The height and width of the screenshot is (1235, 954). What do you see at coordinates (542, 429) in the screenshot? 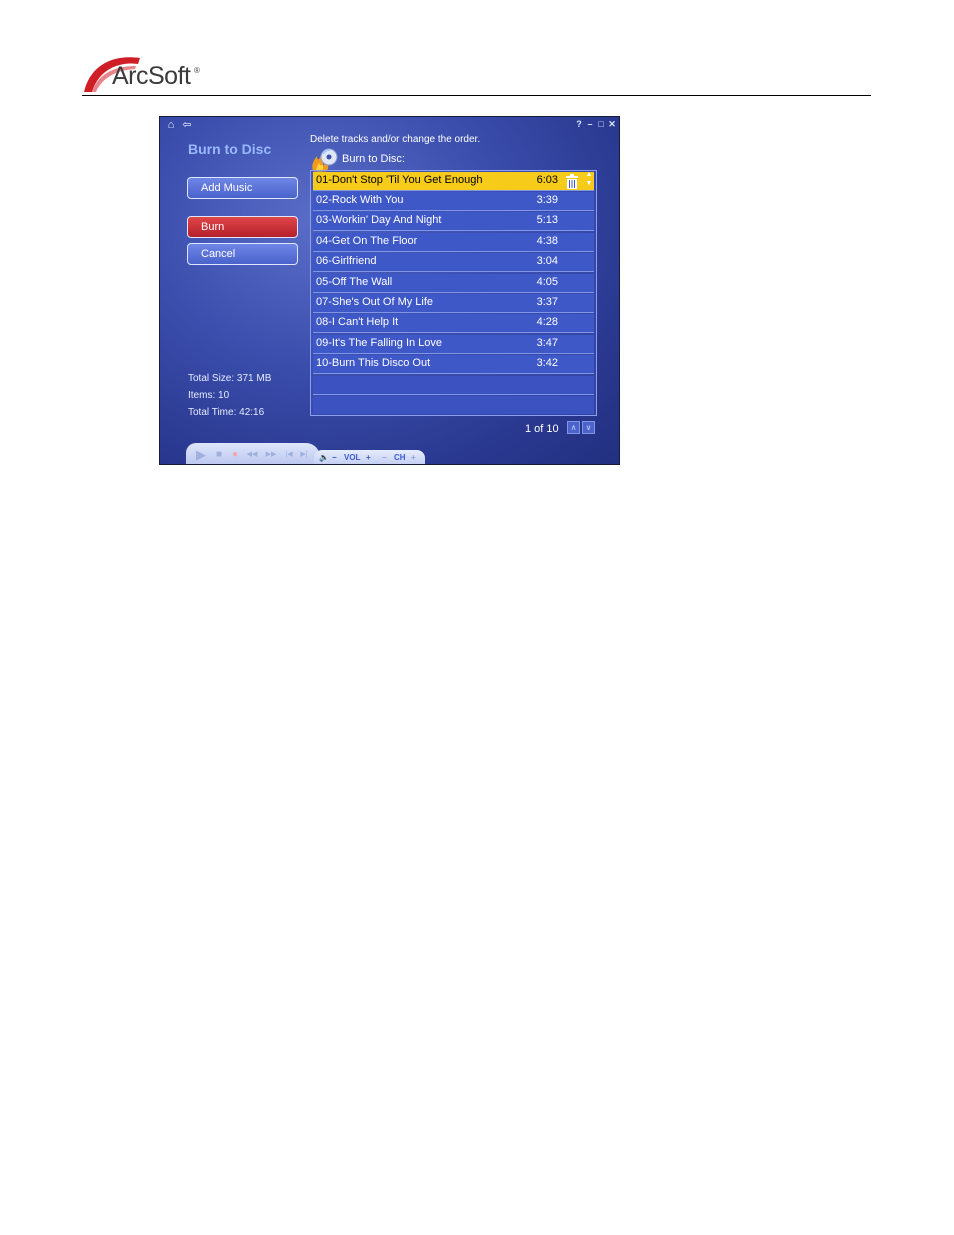
I see `page-indicator: 1 of 10` at bounding box center [542, 429].